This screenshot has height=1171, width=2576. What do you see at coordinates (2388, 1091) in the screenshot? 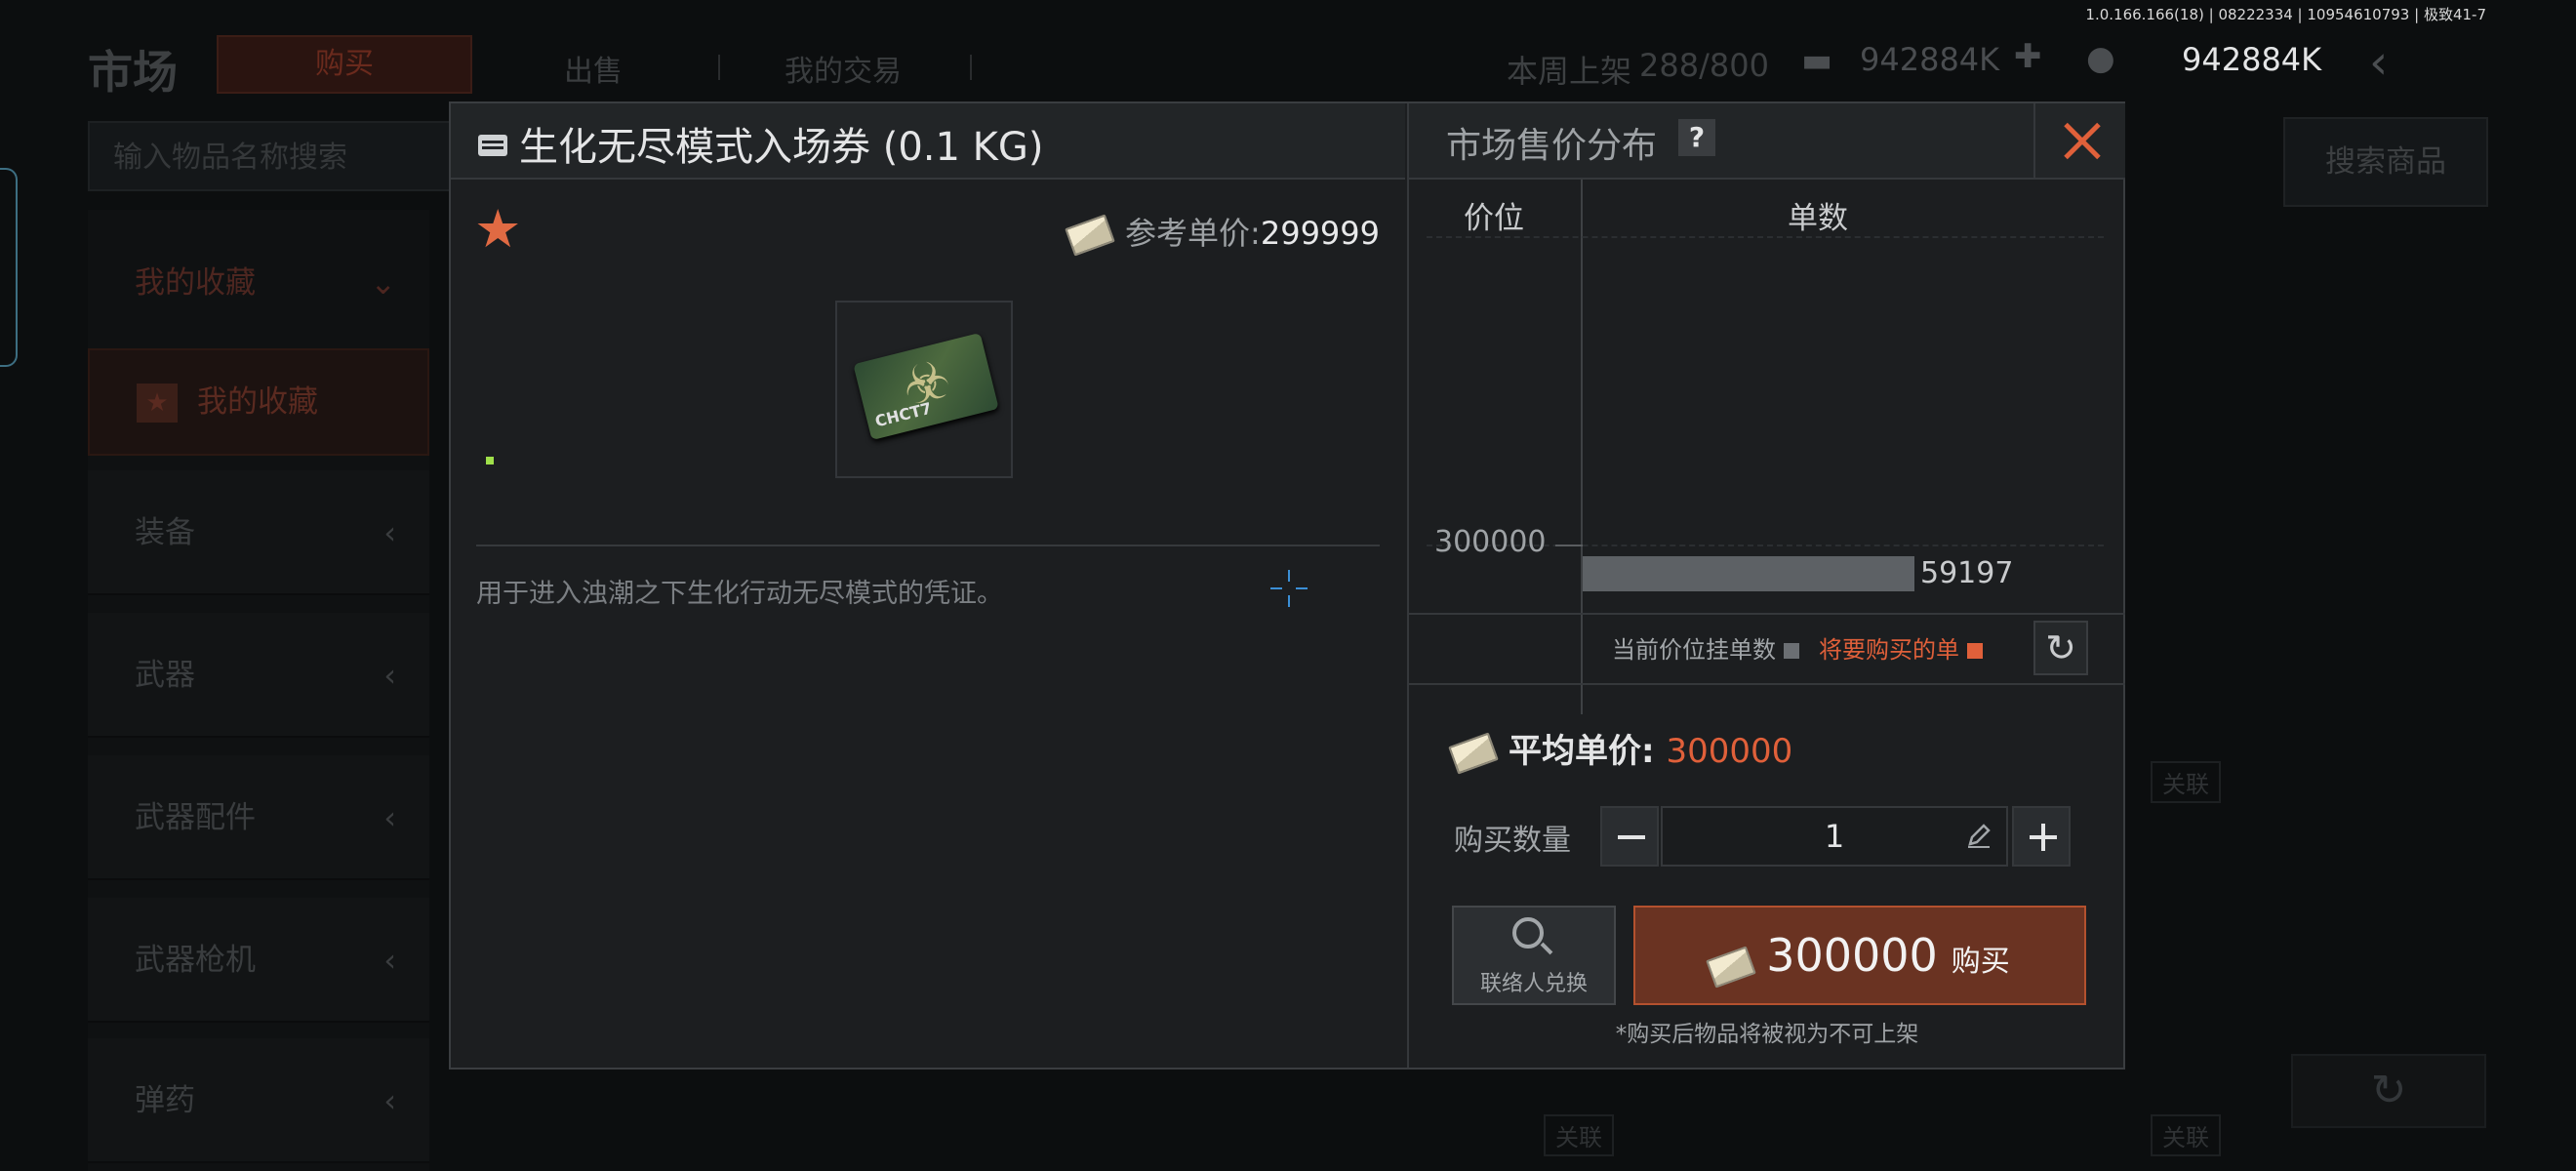
I see `refresh-icon: ↻` at bounding box center [2388, 1091].